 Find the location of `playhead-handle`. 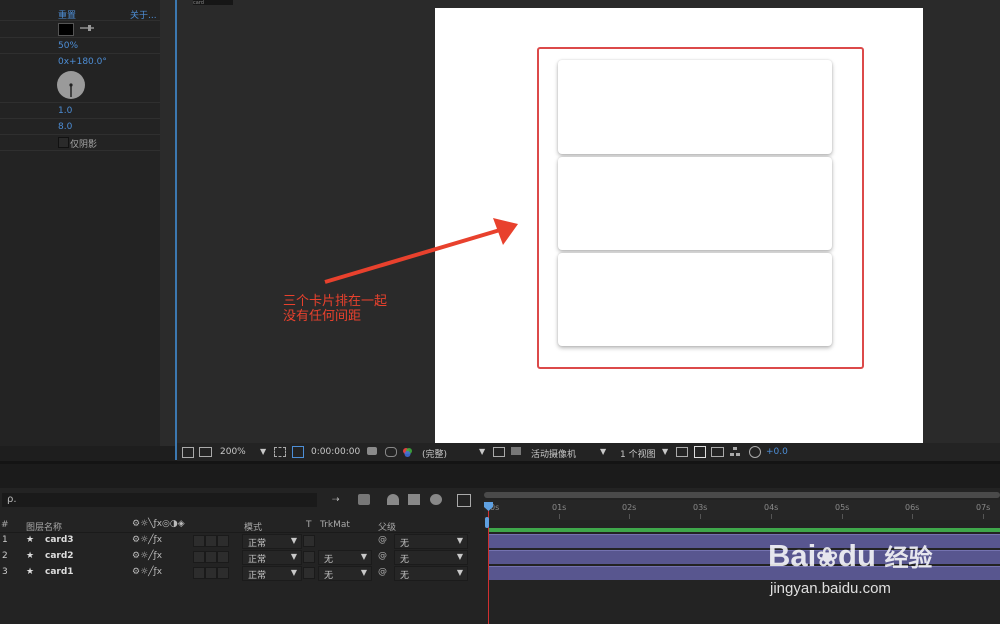

playhead-handle is located at coordinates (488, 506).